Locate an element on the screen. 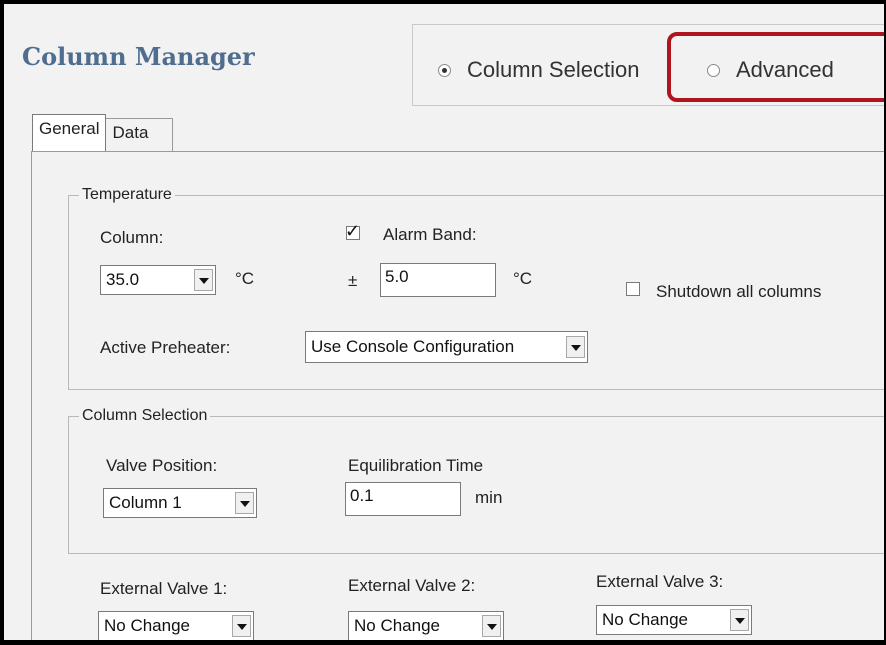 The height and width of the screenshot is (645, 886). column-selection-legend: Column Selection is located at coordinates (145, 415).